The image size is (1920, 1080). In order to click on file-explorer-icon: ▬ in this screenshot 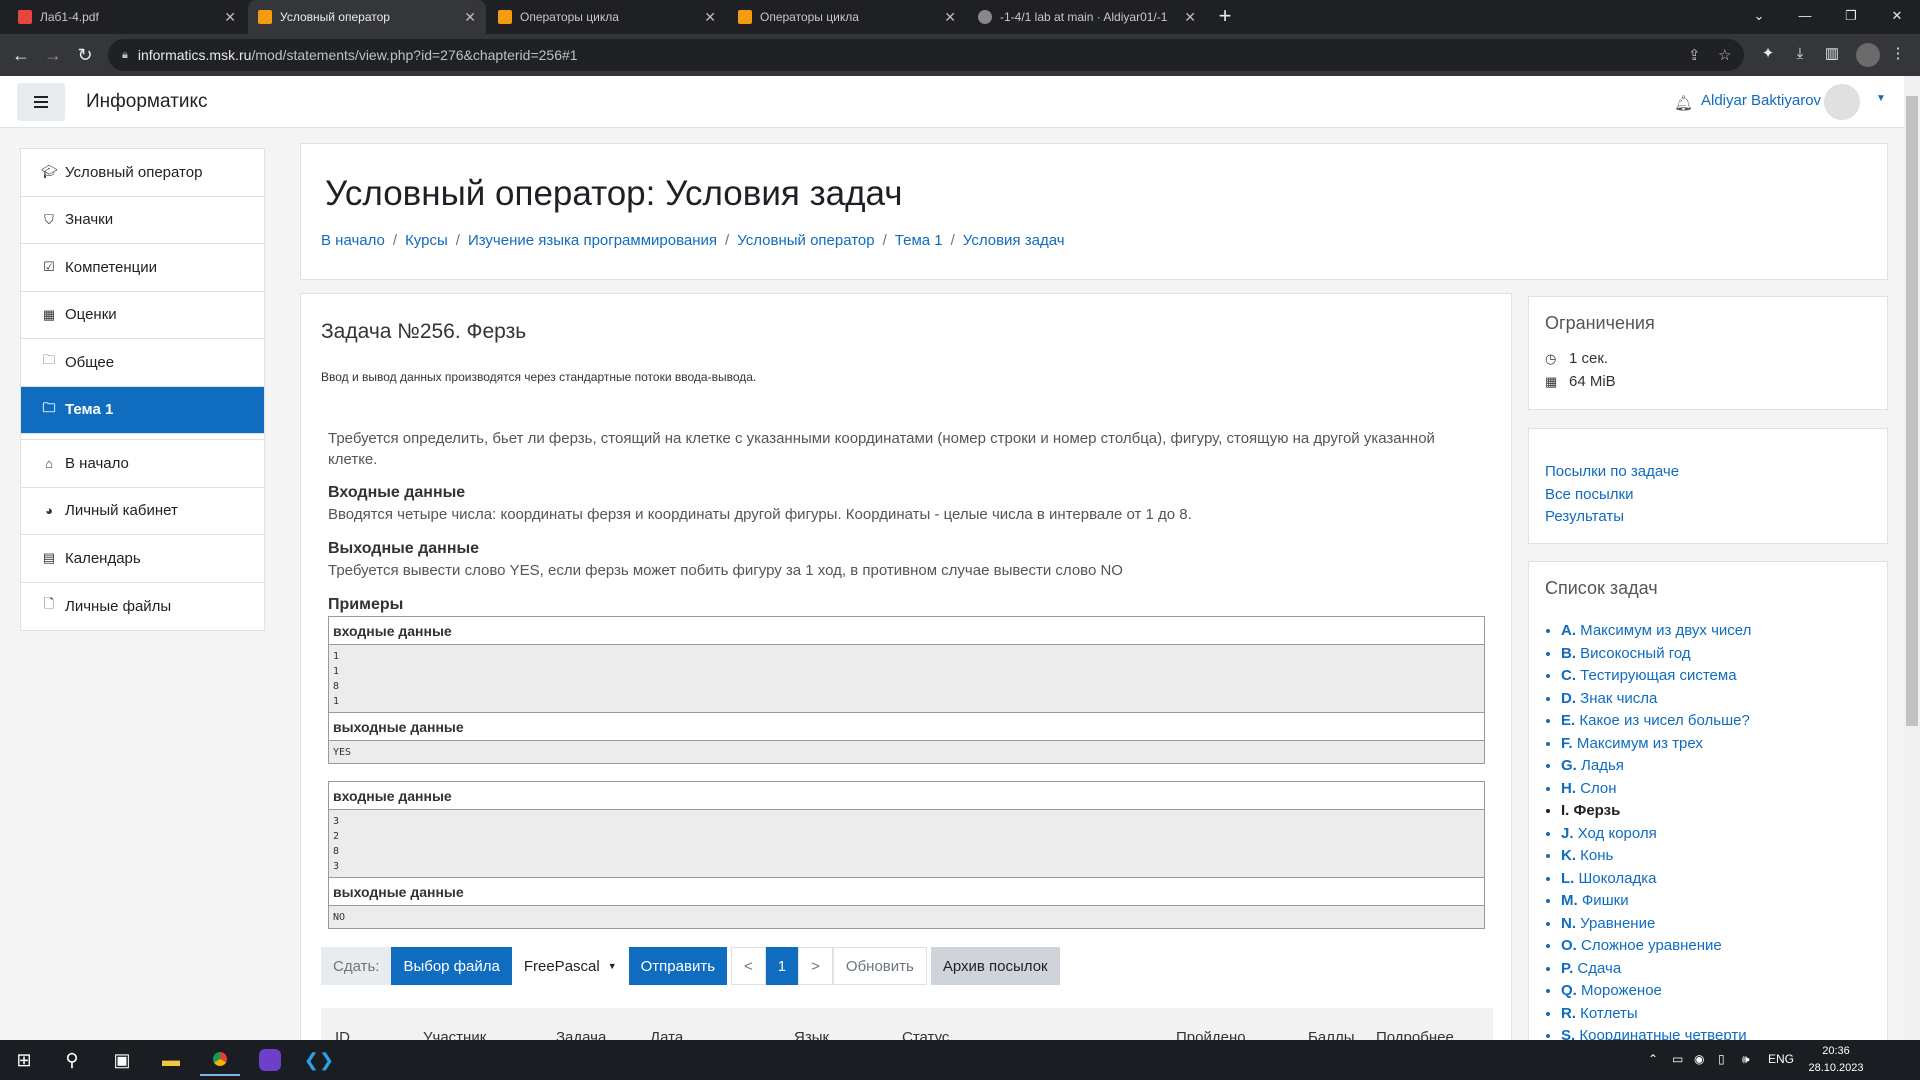, I will do `click(171, 1060)`.